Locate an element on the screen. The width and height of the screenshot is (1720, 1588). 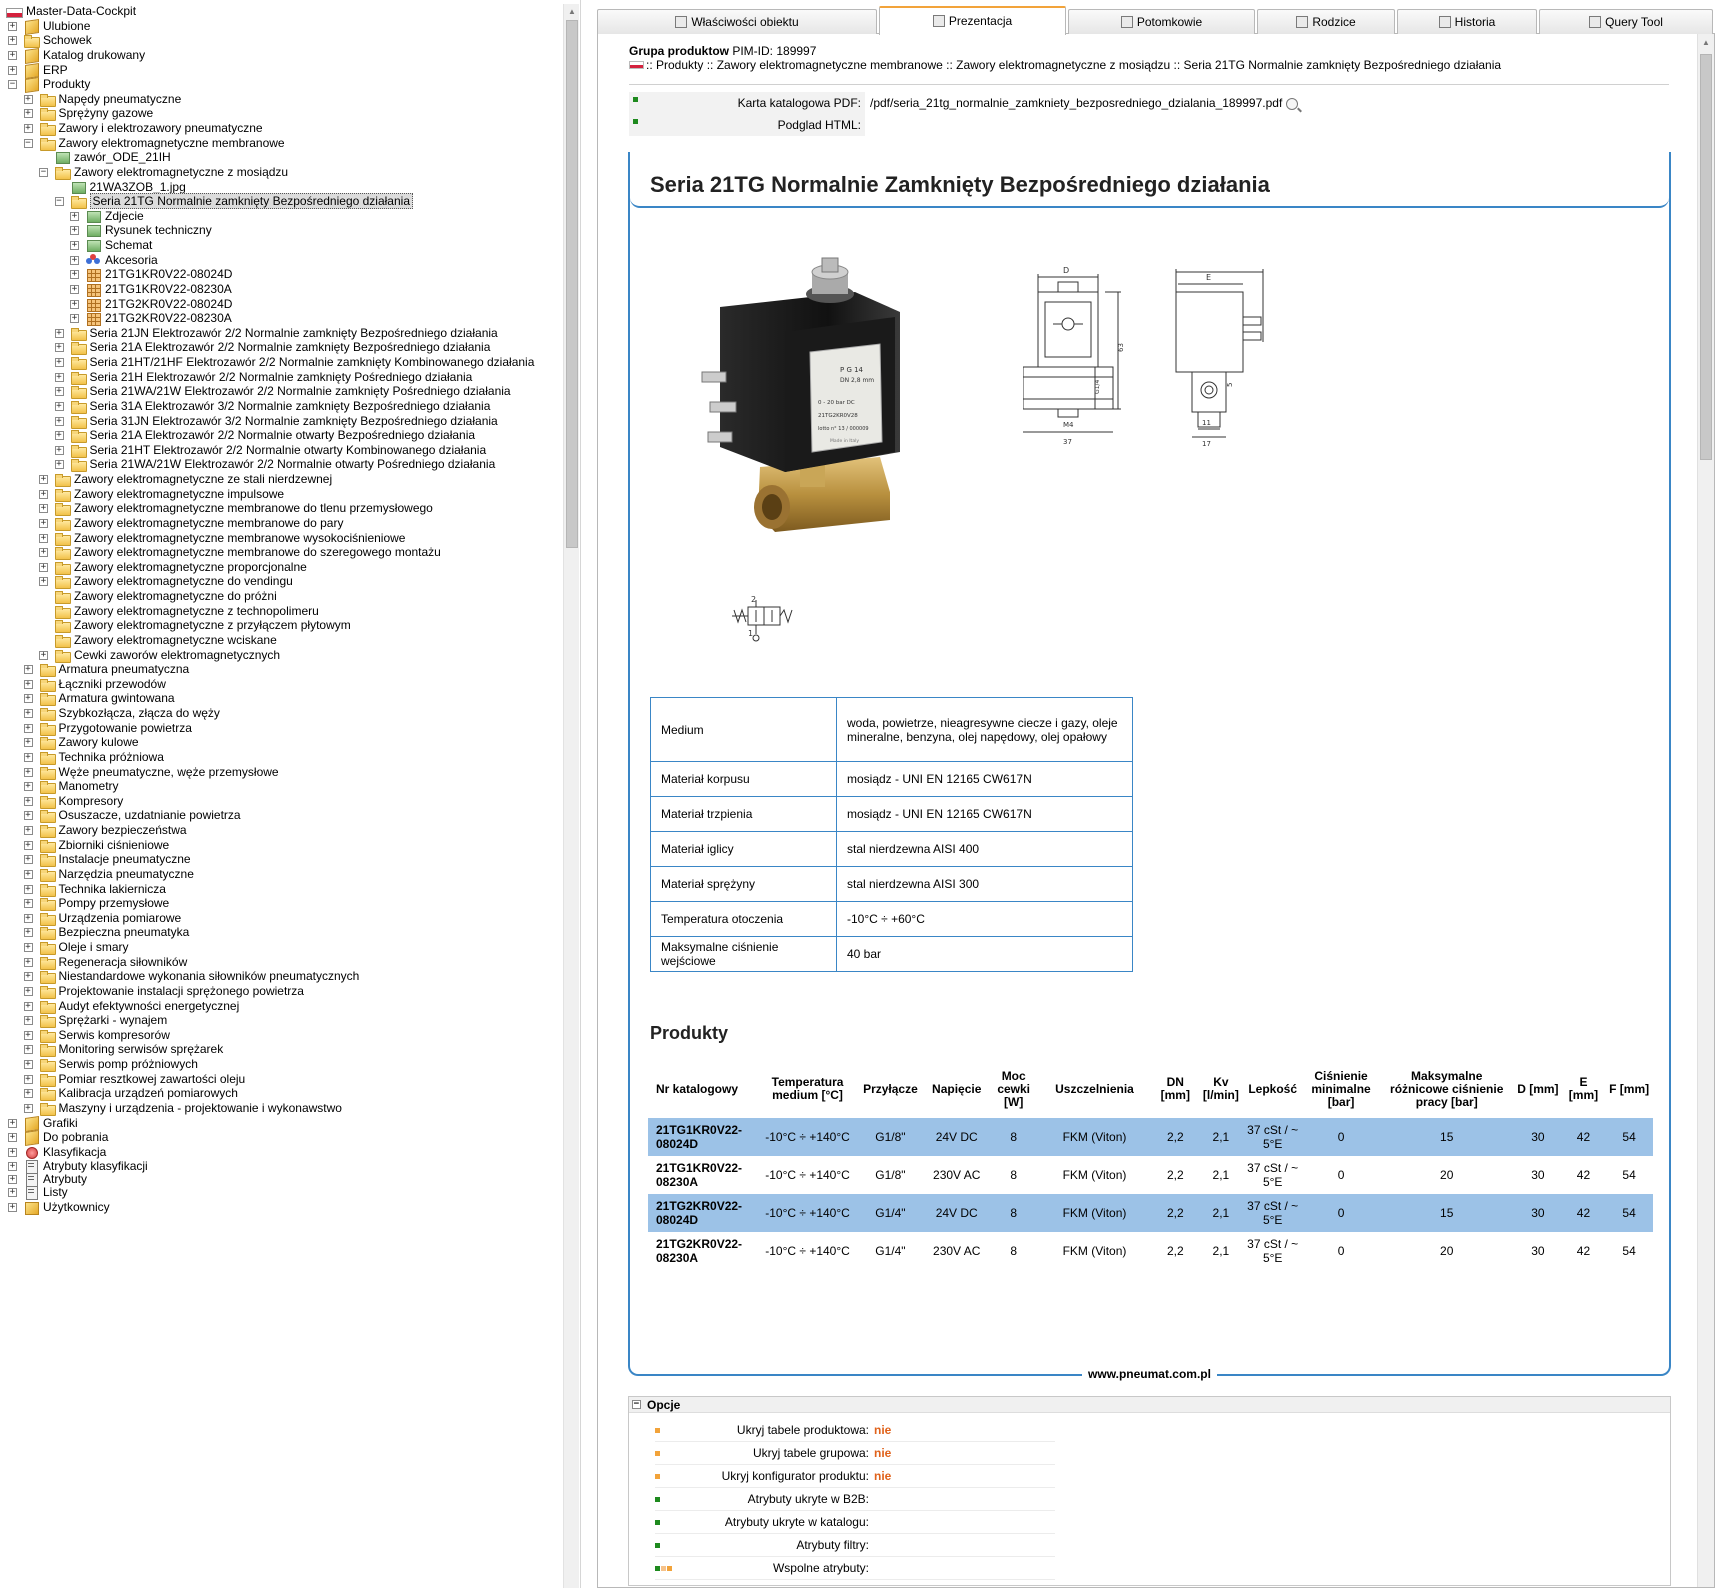
tab-query-tool: Query Tool is located at coordinates (1626, 21).